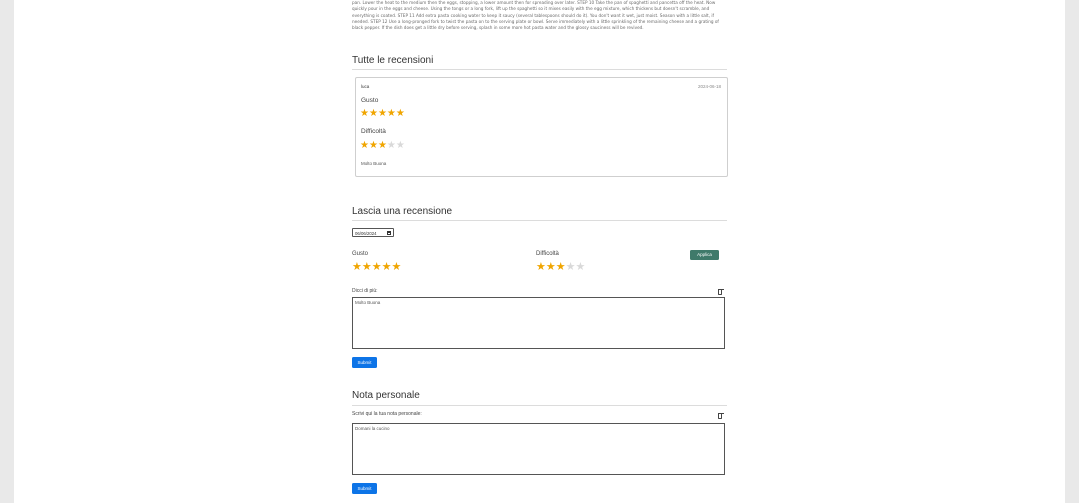 This screenshot has width=1079, height=503. I want to click on personal-note-title: Nota personale, so click(386, 395).